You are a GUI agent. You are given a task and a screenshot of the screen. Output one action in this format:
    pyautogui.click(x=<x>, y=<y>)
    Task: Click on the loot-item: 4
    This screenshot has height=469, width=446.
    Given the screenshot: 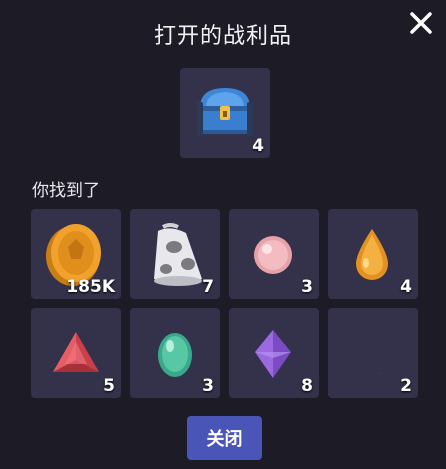 What is the action you would take?
    pyautogui.click(x=373, y=254)
    